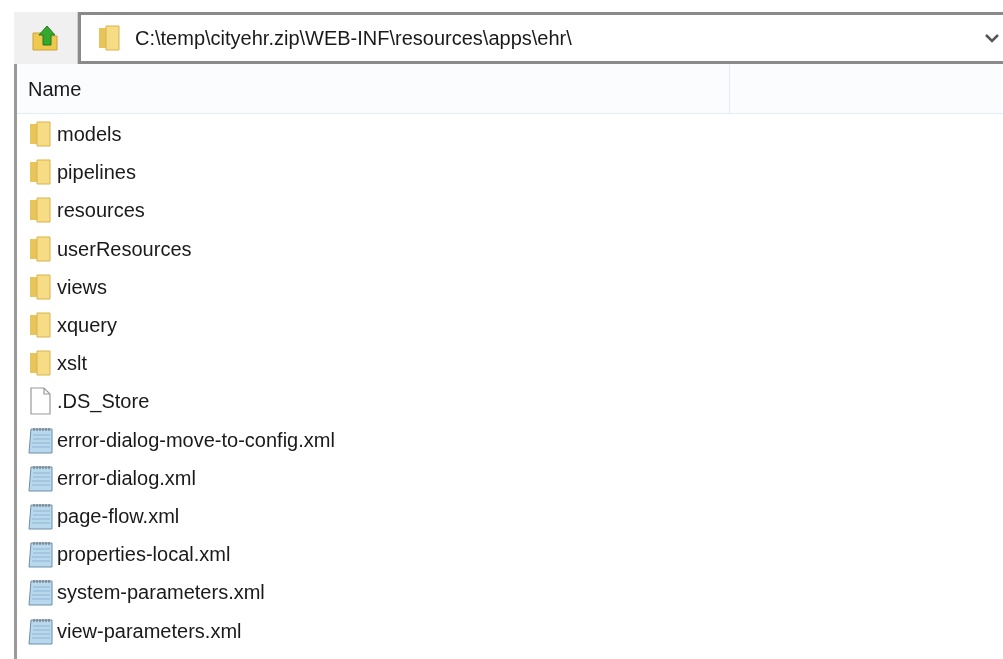 This screenshot has width=1003, height=659. What do you see at coordinates (510, 134) in the screenshot?
I see `file-list-item: models` at bounding box center [510, 134].